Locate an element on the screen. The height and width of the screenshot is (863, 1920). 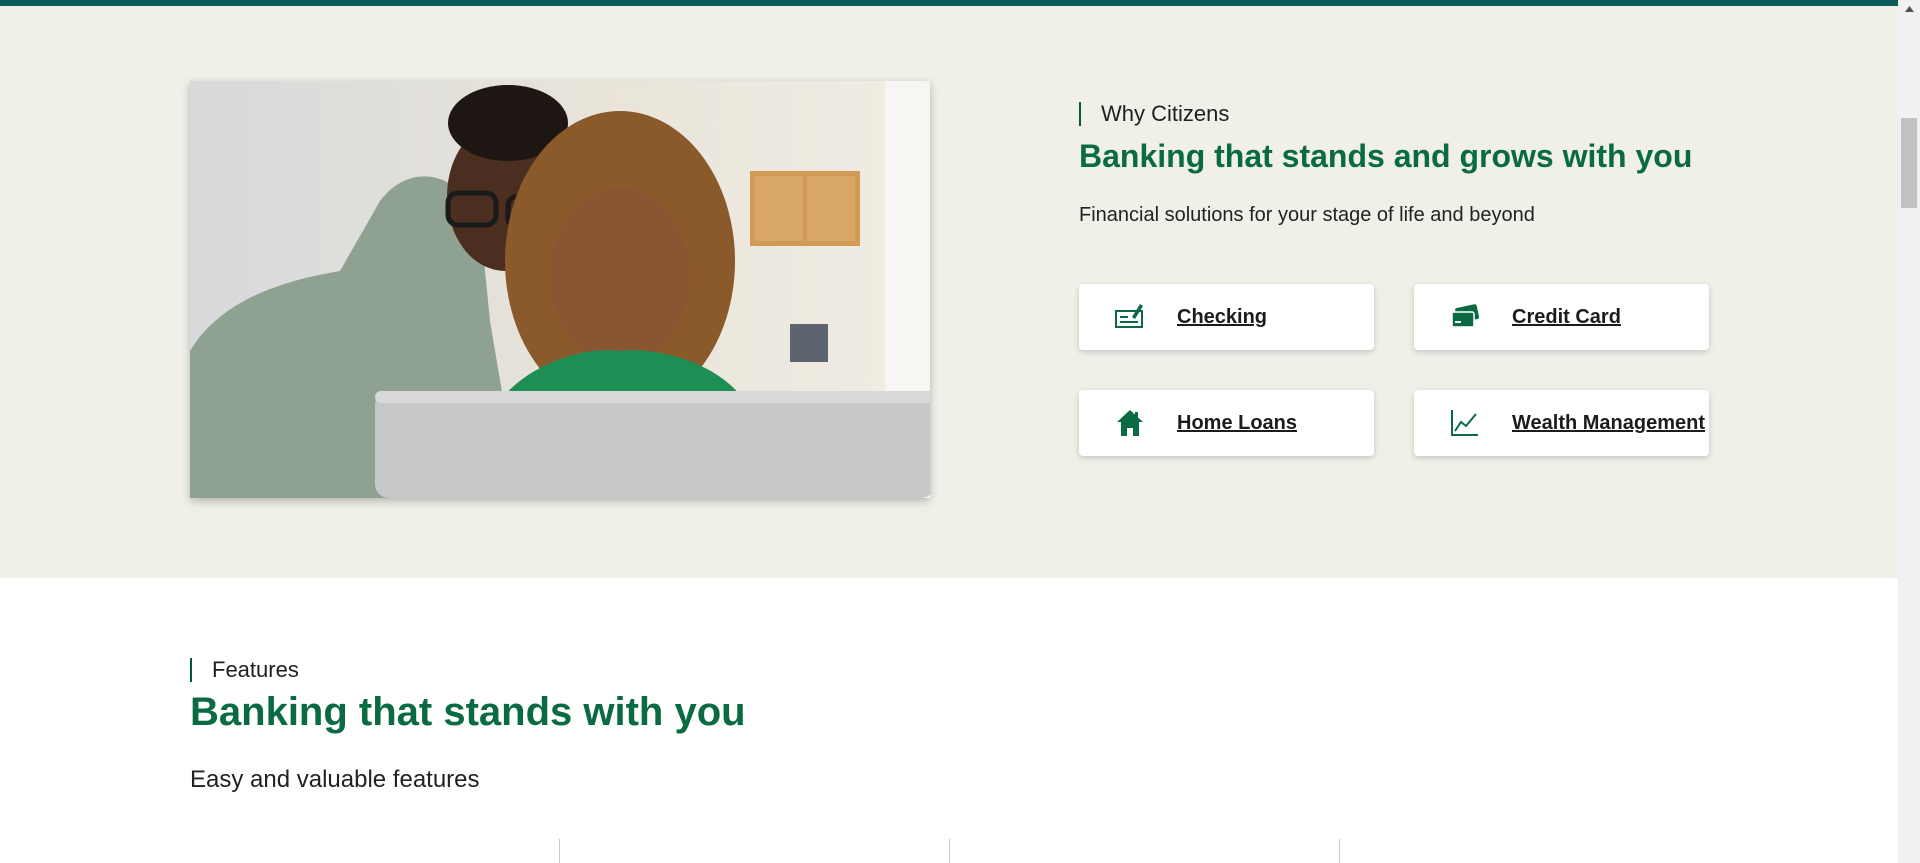
wealth-management-card-link: Wealth Management is located at coordinates (1561, 423).